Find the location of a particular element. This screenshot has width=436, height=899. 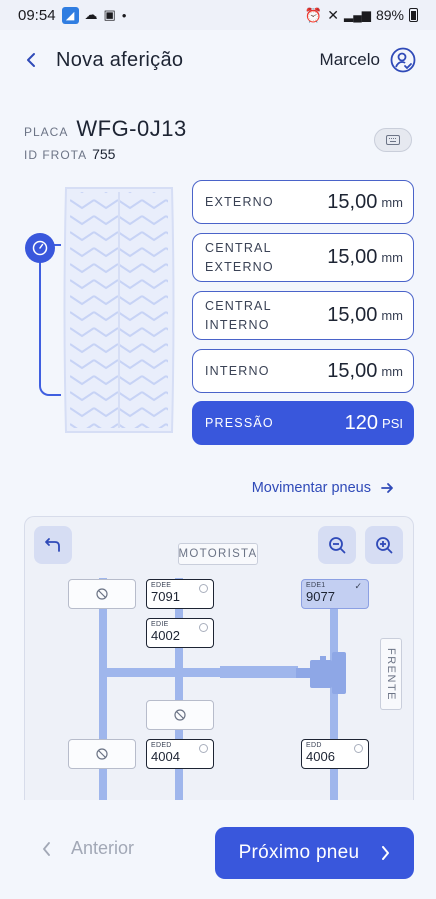

zoom-out-button is located at coordinates (337, 545).